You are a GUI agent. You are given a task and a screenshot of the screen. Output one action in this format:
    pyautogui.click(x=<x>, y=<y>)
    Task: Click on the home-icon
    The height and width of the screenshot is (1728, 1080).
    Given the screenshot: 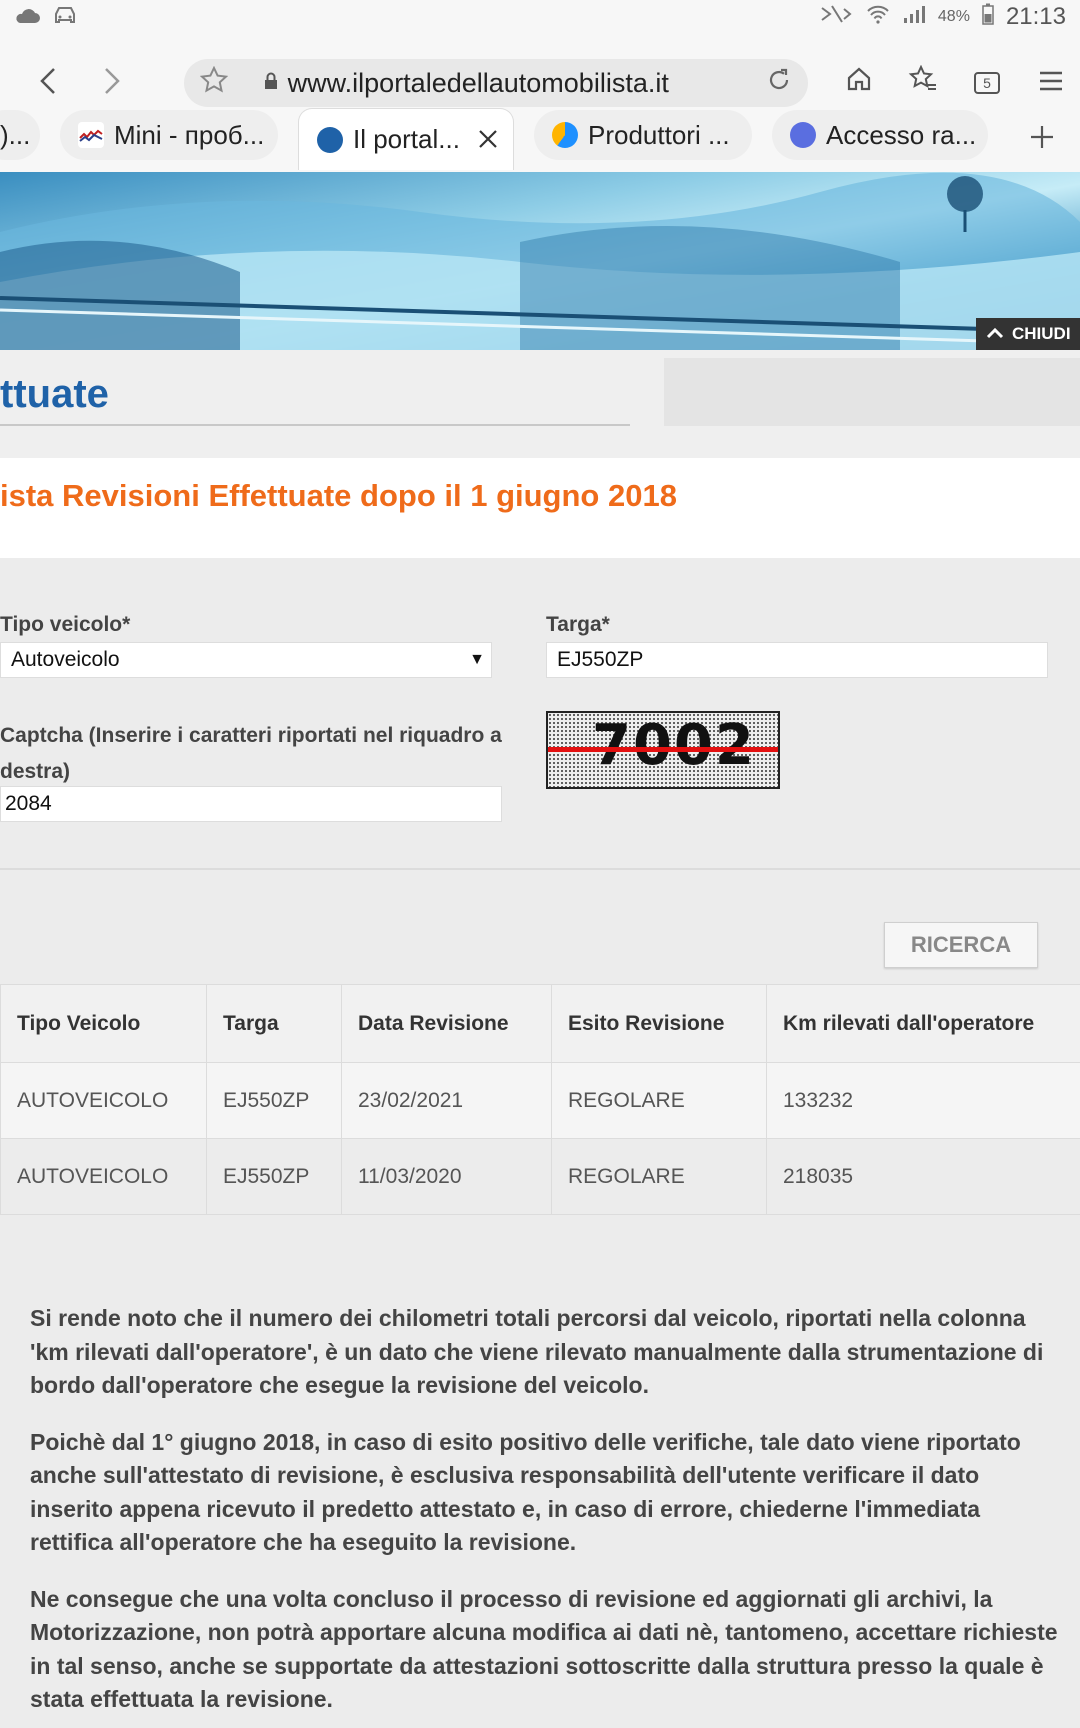 What is the action you would take?
    pyautogui.click(x=859, y=83)
    